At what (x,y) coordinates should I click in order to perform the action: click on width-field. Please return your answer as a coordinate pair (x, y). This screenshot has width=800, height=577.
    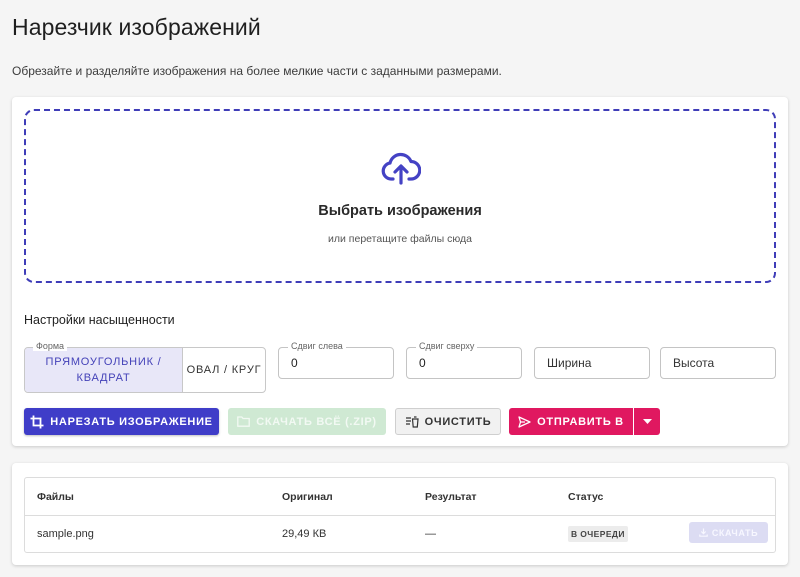
    Looking at the image, I should click on (592, 363).